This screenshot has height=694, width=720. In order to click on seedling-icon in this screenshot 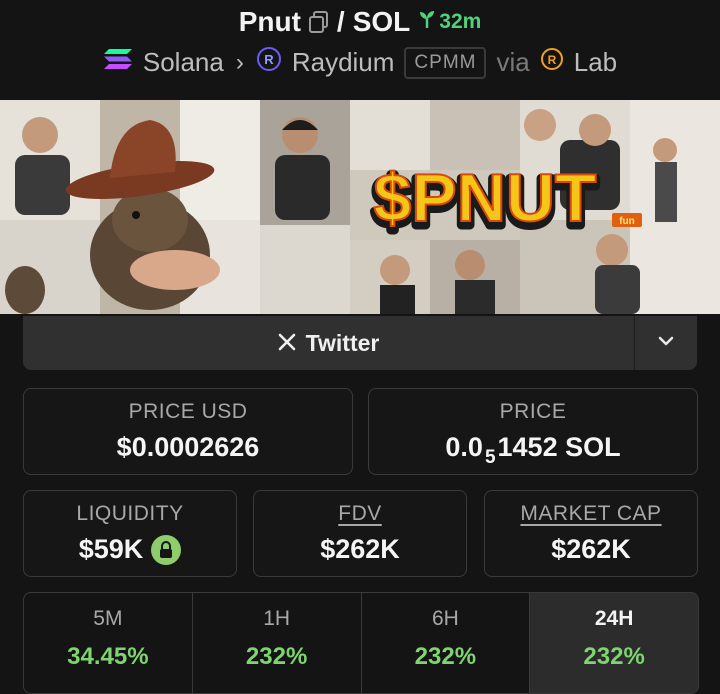, I will do `click(427, 22)`.